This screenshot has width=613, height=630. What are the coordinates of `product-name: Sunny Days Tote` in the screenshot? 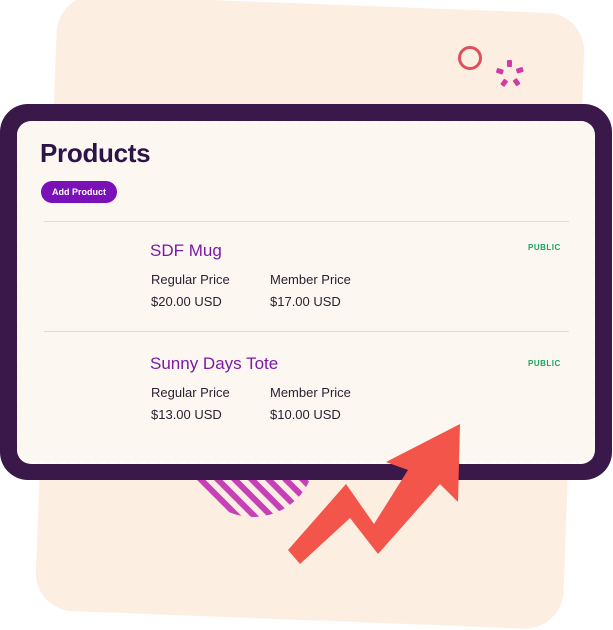 It's located at (214, 364).